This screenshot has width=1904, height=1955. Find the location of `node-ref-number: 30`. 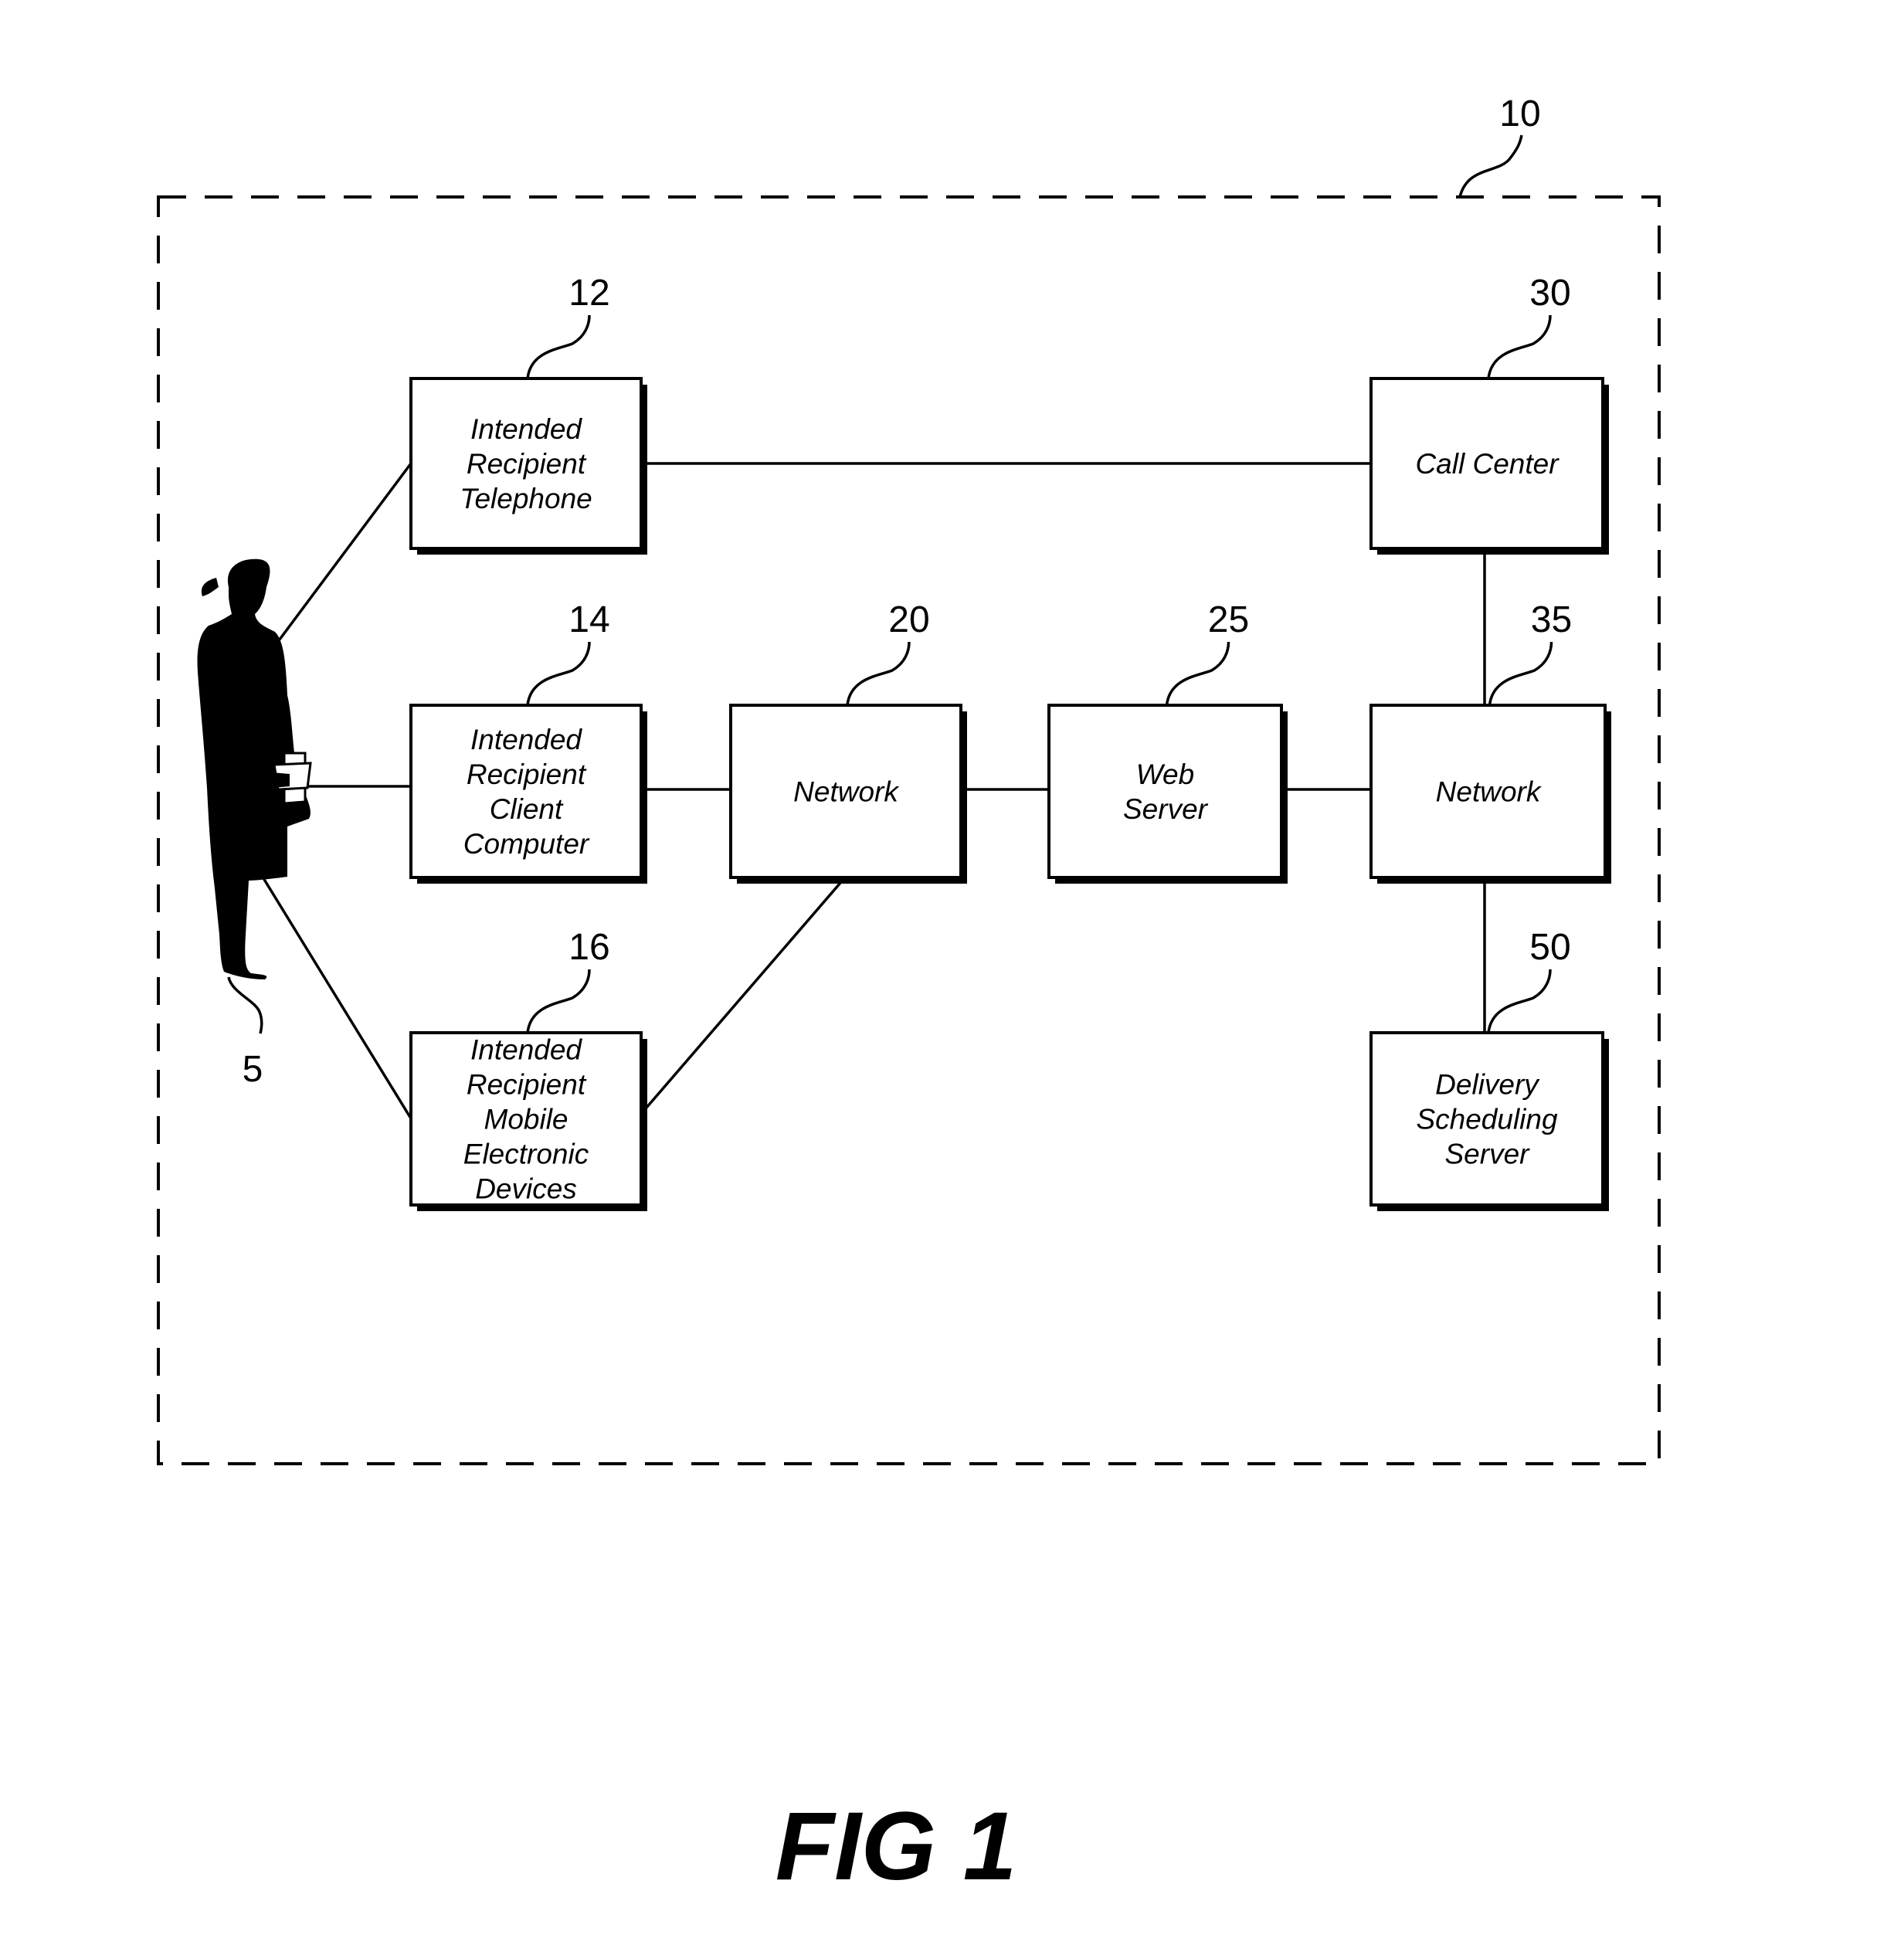

node-ref-number: 30 is located at coordinates (1550, 293).